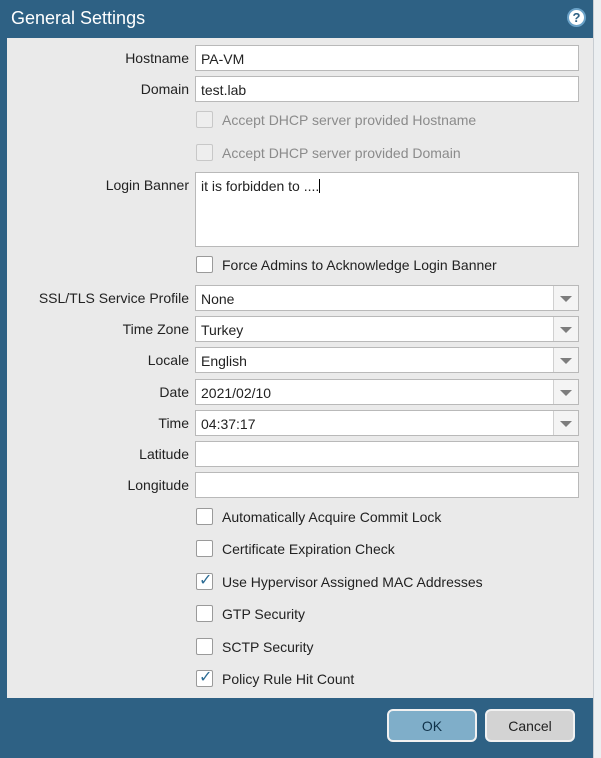 The height and width of the screenshot is (758, 601). Describe the element at coordinates (164, 454) in the screenshot. I see `latitude-label: Latitude` at that location.